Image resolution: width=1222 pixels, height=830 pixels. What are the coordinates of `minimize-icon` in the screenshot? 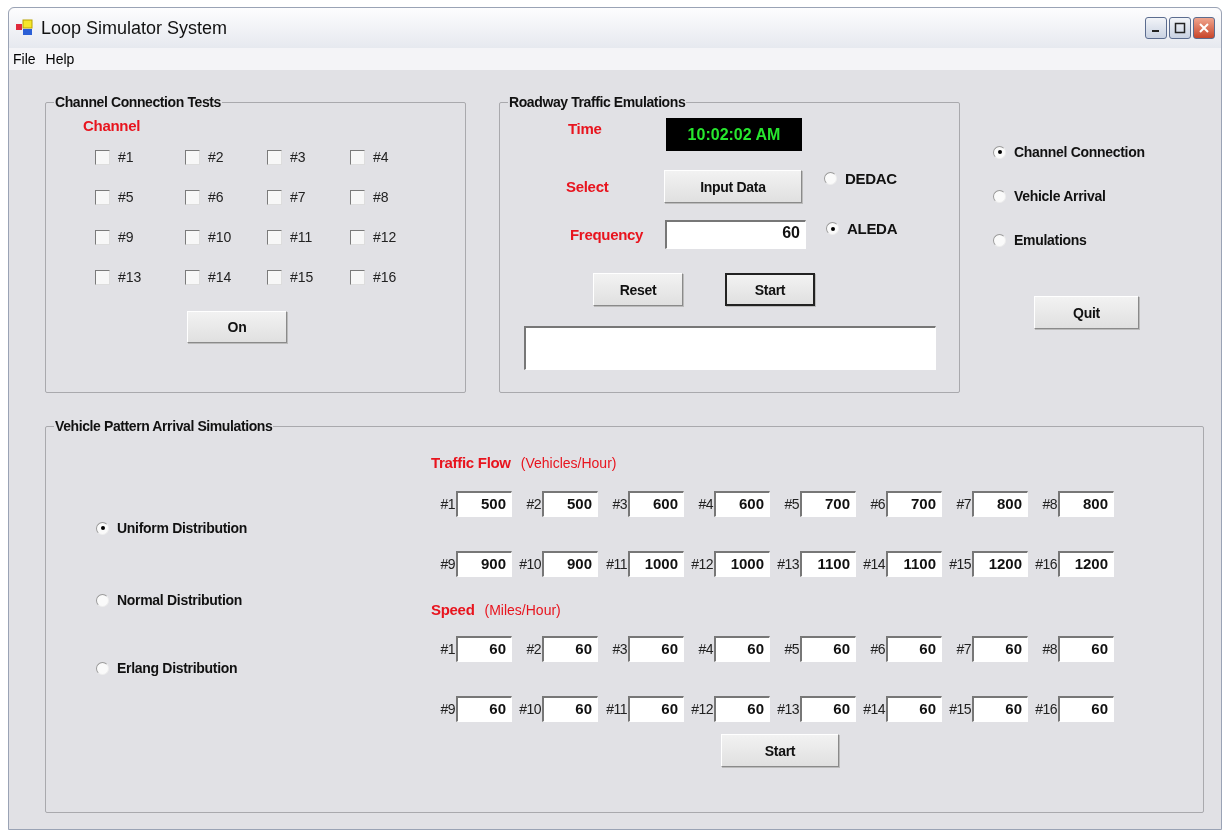 It's located at (1156, 28).